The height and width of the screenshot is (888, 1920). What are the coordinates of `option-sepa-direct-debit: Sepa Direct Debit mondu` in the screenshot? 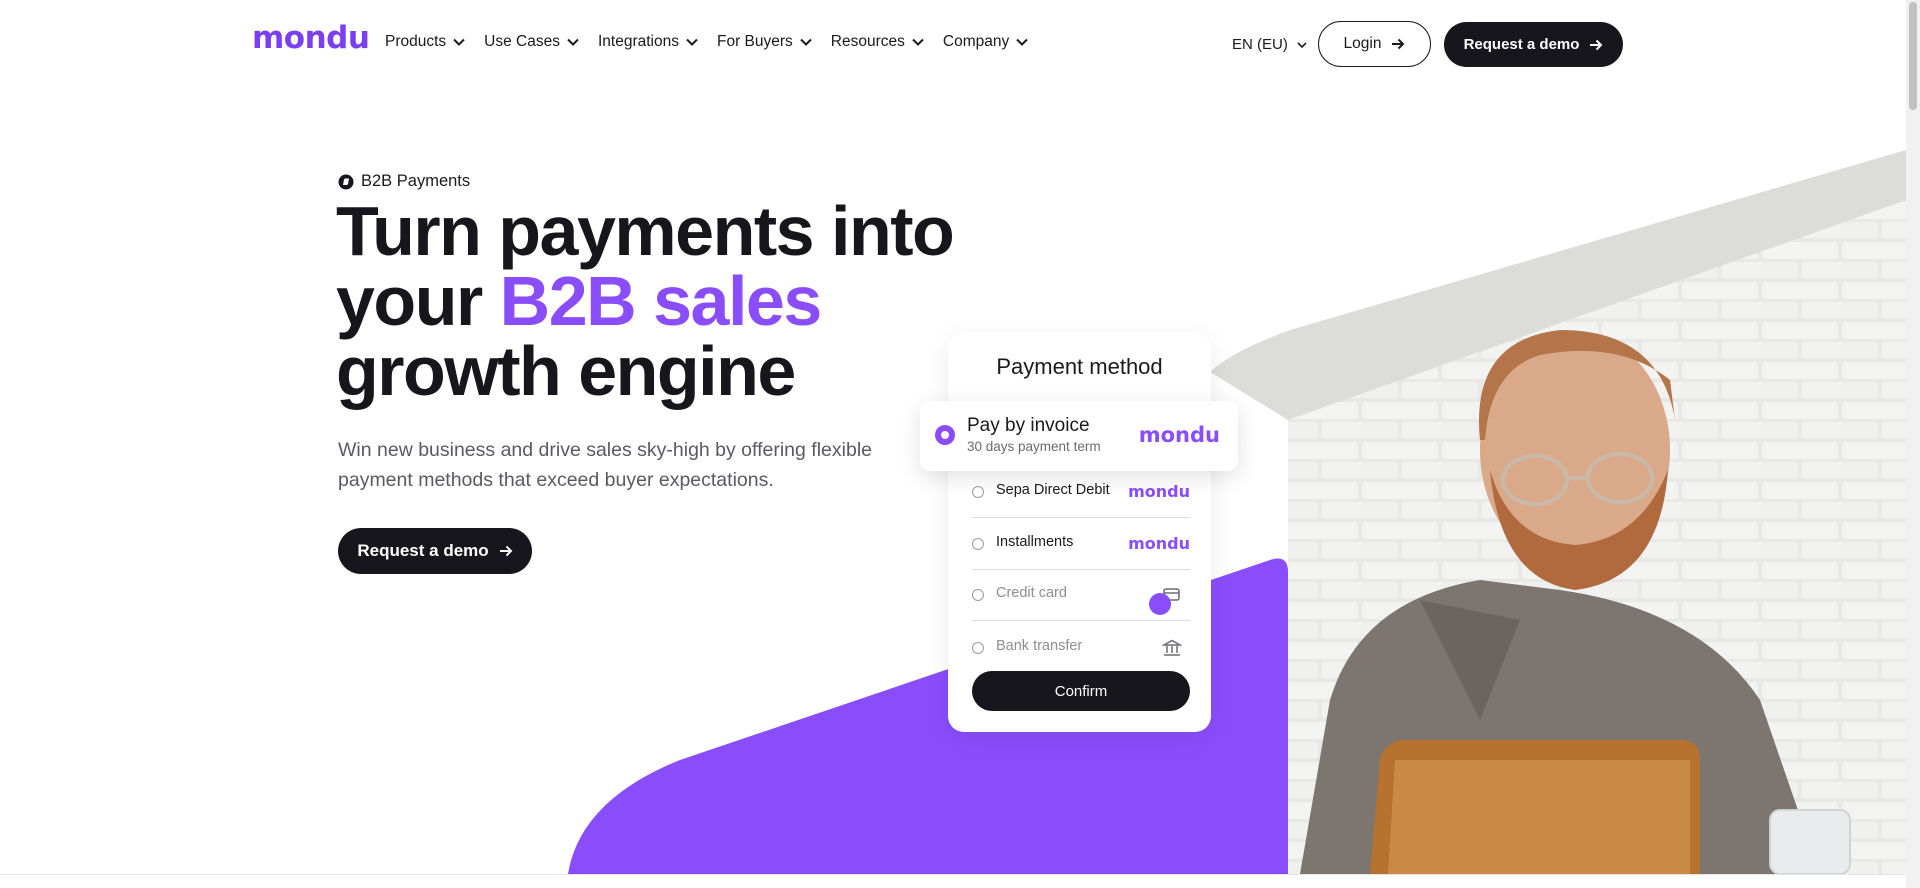 It's located at (1081, 493).